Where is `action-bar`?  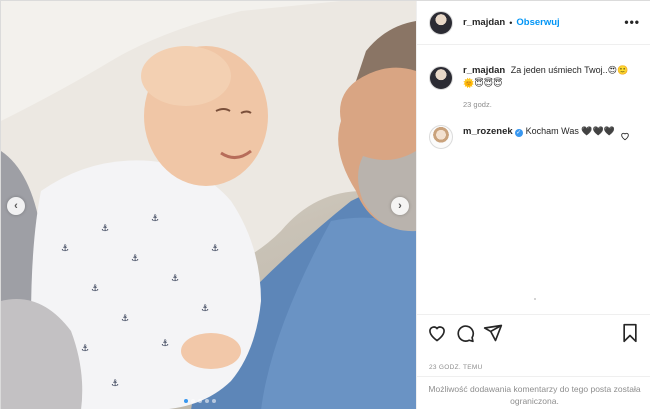
action-bar is located at coordinates (533, 334).